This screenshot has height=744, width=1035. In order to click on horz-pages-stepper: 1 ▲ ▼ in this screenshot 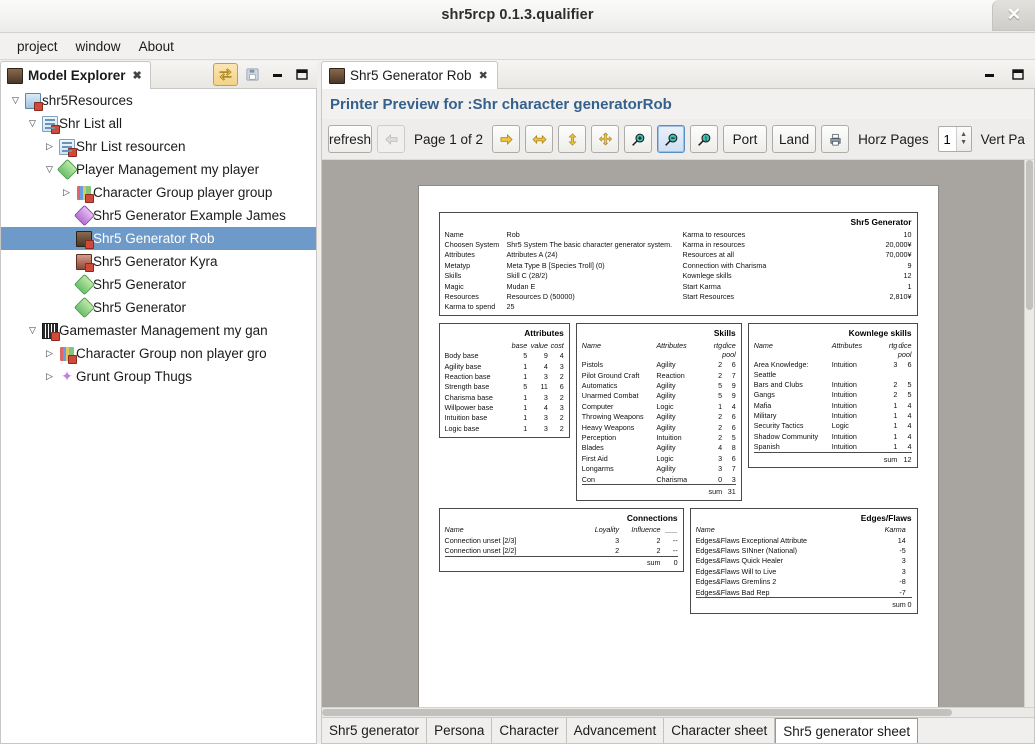, I will do `click(954, 139)`.